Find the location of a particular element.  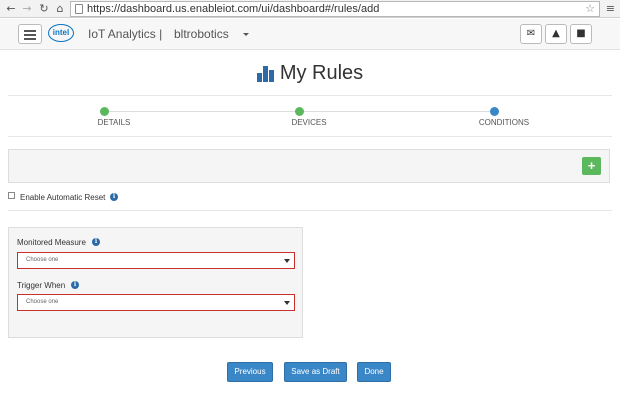

back-arrow-icon: ← is located at coordinates (11, 9).